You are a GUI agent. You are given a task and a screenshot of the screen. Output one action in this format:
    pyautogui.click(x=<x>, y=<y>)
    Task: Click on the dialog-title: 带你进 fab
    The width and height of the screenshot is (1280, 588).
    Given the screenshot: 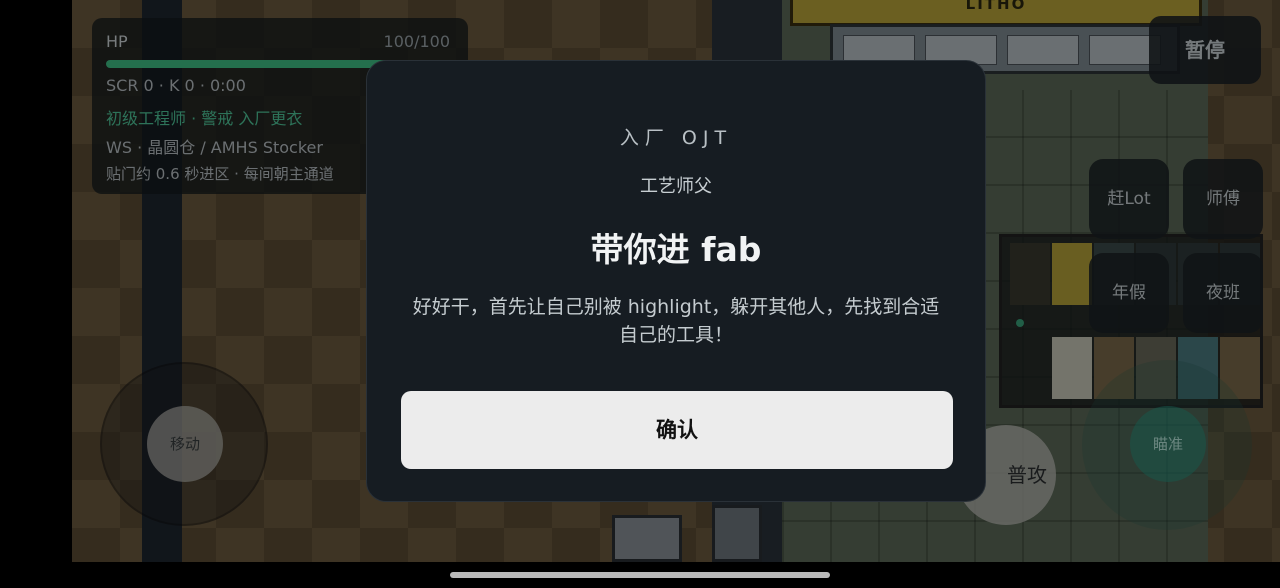 What is the action you would take?
    pyautogui.click(x=676, y=249)
    